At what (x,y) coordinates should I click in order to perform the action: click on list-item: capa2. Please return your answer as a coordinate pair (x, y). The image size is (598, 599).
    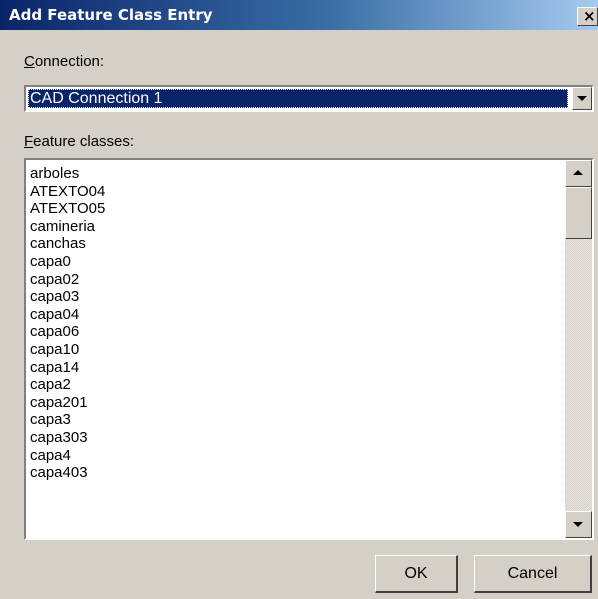
    Looking at the image, I should click on (290, 385).